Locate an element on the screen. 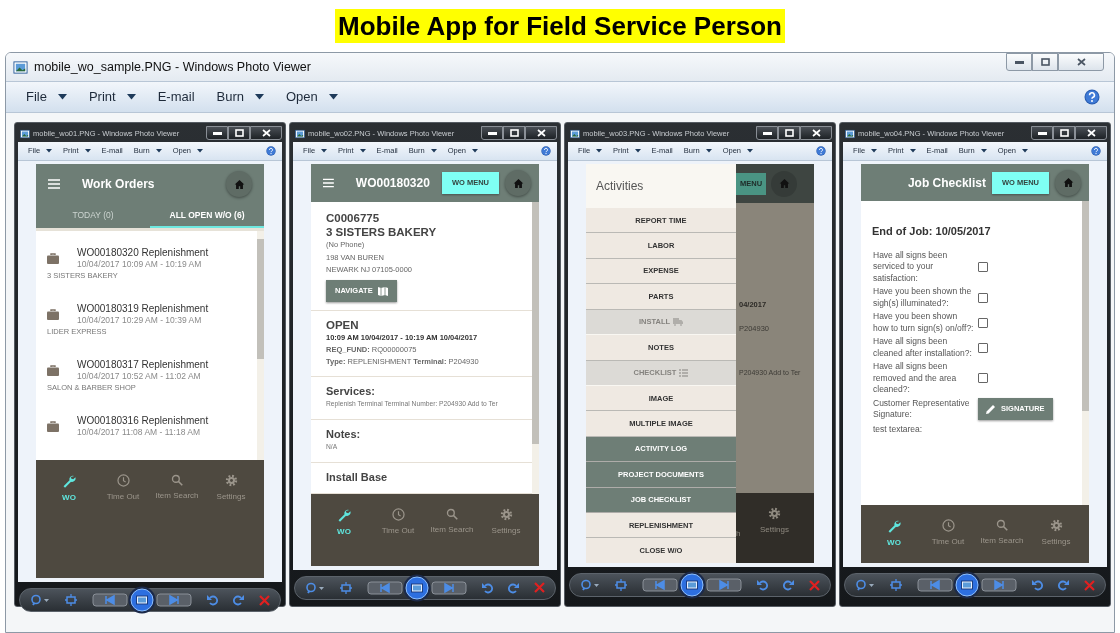  menu-item: E-mail is located at coordinates (176, 97).